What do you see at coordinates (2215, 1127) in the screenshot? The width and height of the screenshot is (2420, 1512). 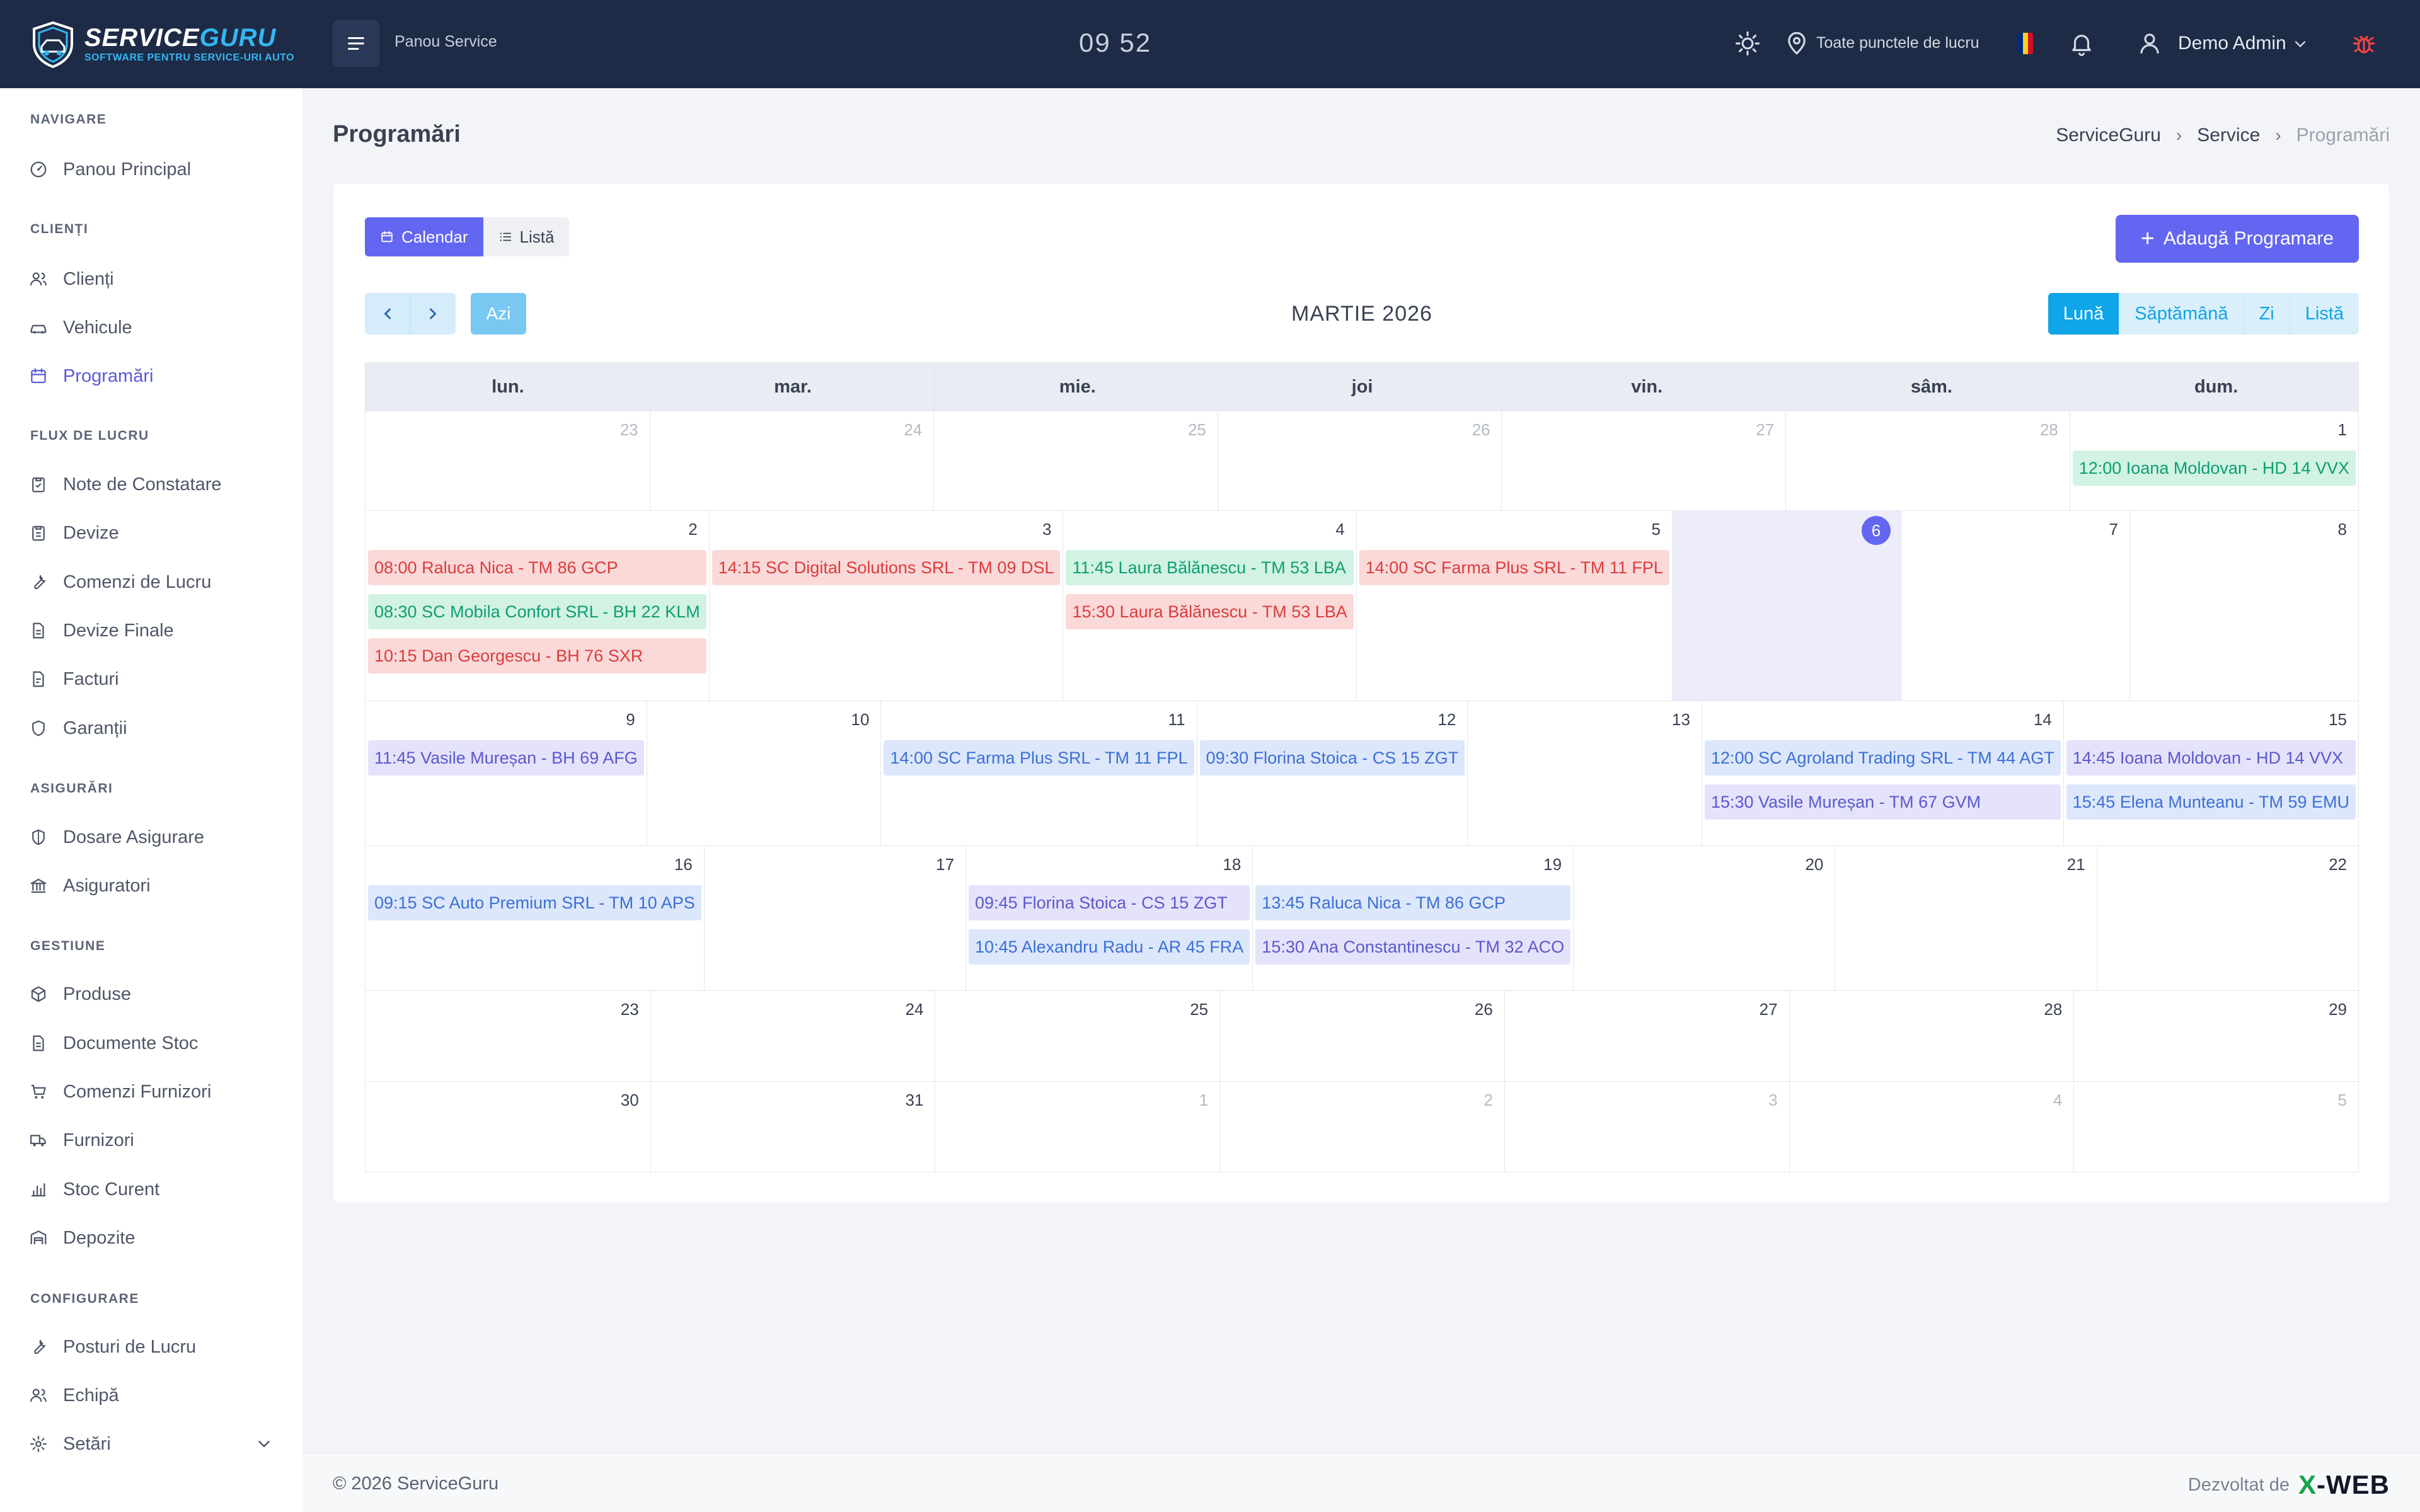 I see `calendar-day-cell: 5` at bounding box center [2215, 1127].